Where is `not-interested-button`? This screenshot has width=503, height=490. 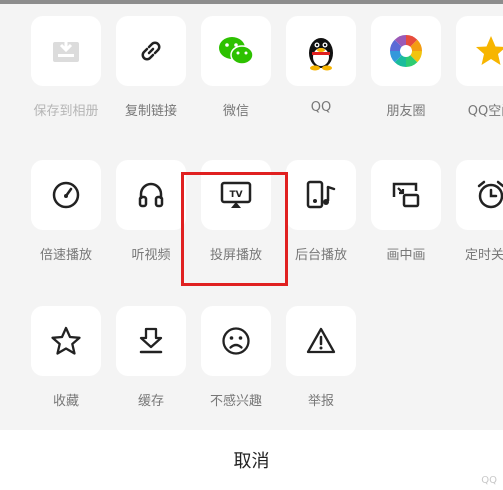
not-interested-button is located at coordinates (236, 341).